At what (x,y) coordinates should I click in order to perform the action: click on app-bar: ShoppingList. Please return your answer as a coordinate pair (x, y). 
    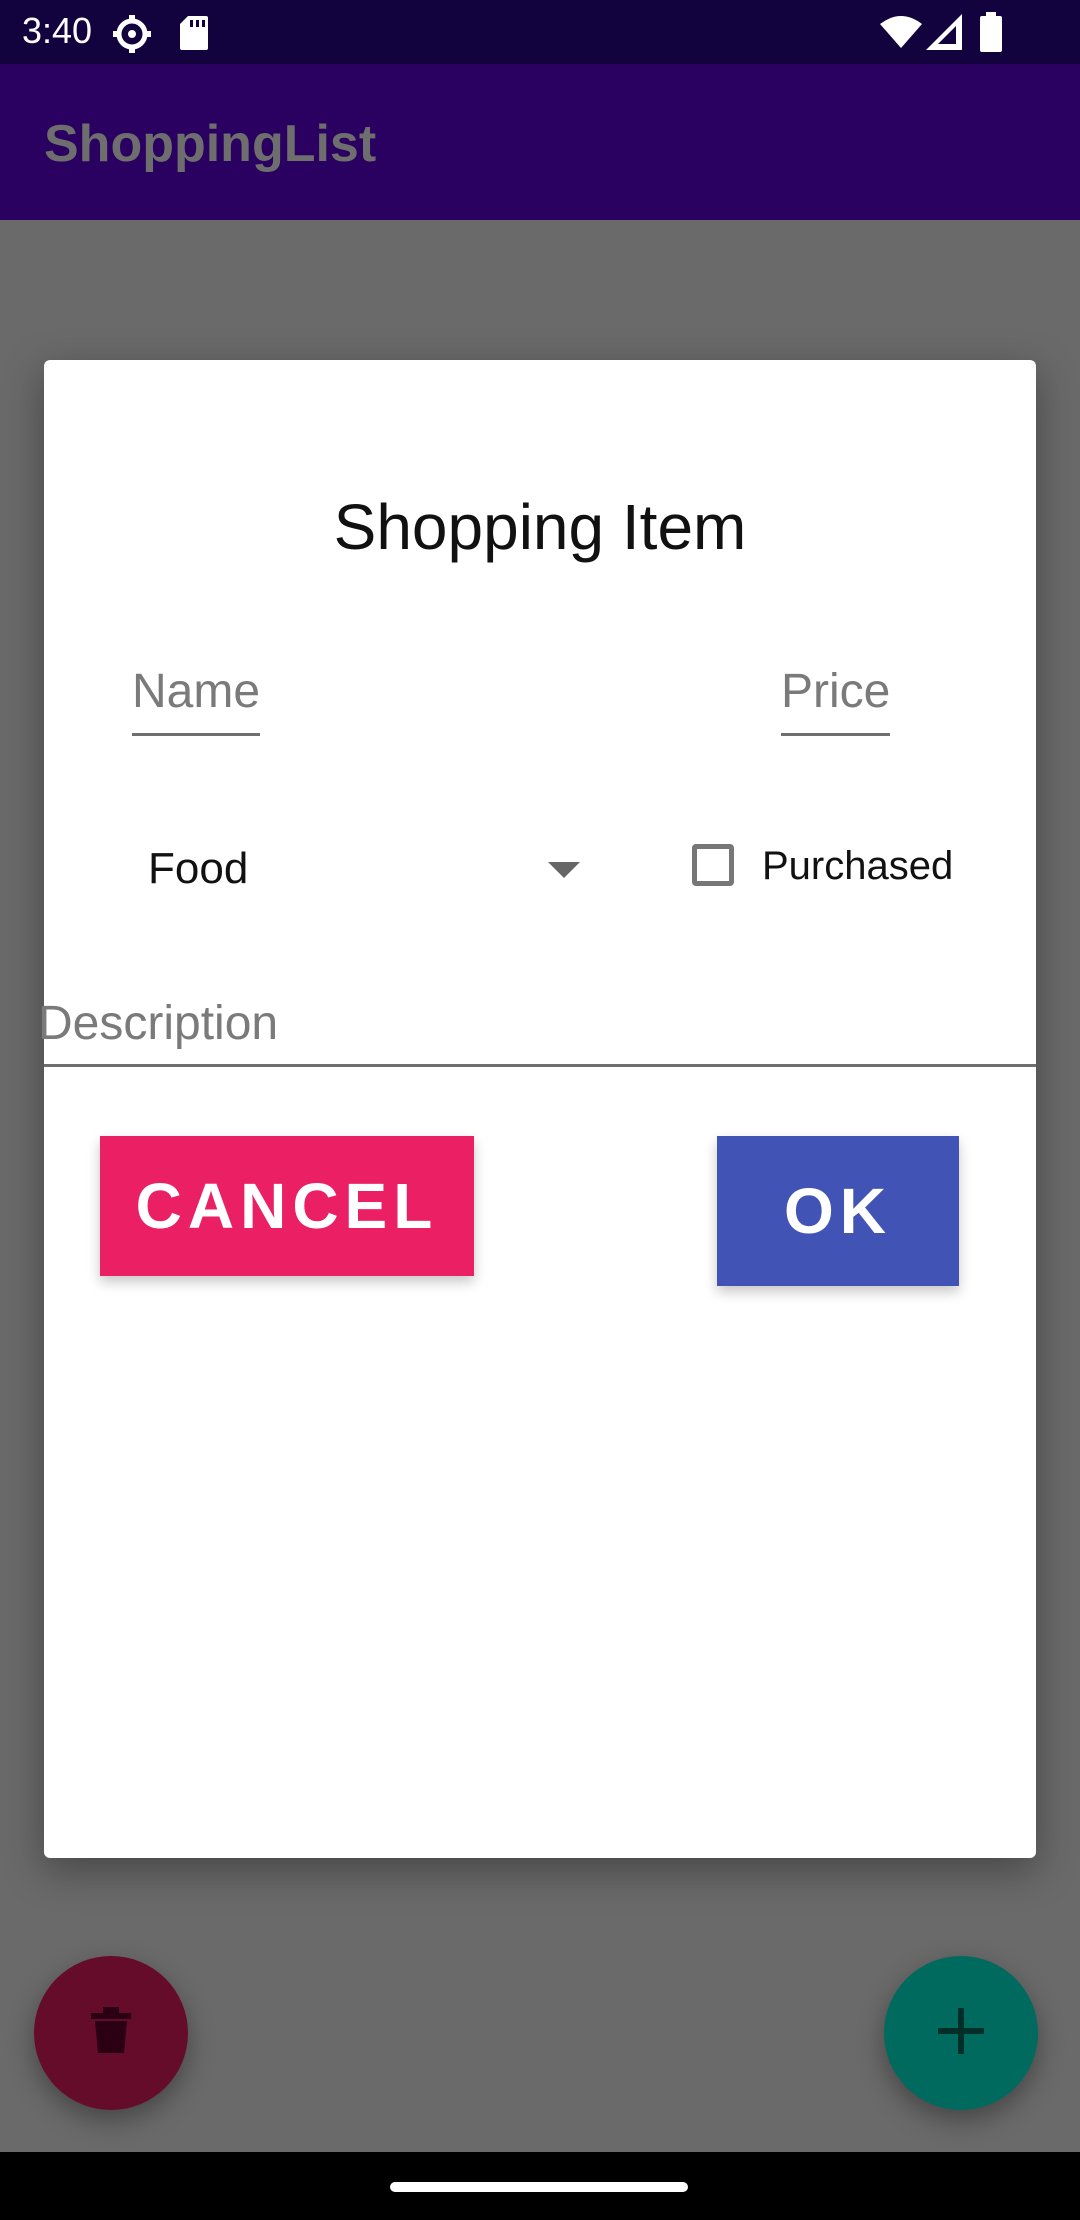
    Looking at the image, I should click on (540, 142).